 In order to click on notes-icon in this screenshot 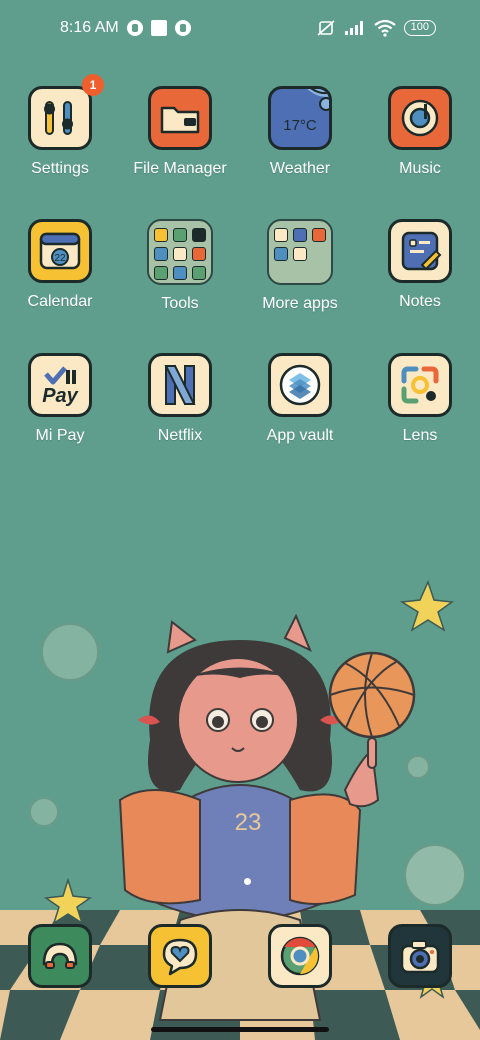, I will do `click(420, 251)`.